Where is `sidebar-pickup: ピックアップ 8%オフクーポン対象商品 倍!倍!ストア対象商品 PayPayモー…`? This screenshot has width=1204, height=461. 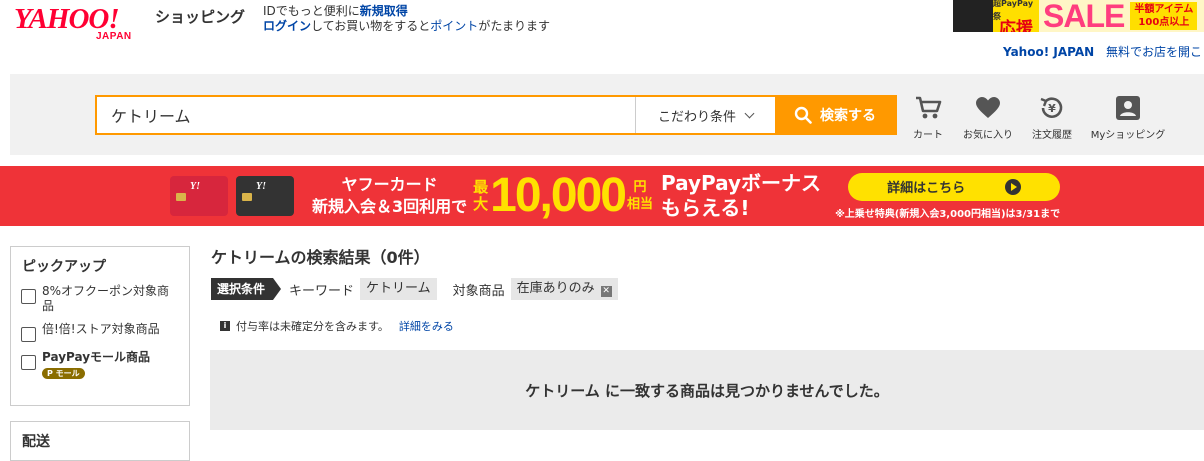 sidebar-pickup: ピックアップ 8%オフクーポン対象商品 倍!倍!ストア対象商品 PayPayモー… is located at coordinates (100, 326).